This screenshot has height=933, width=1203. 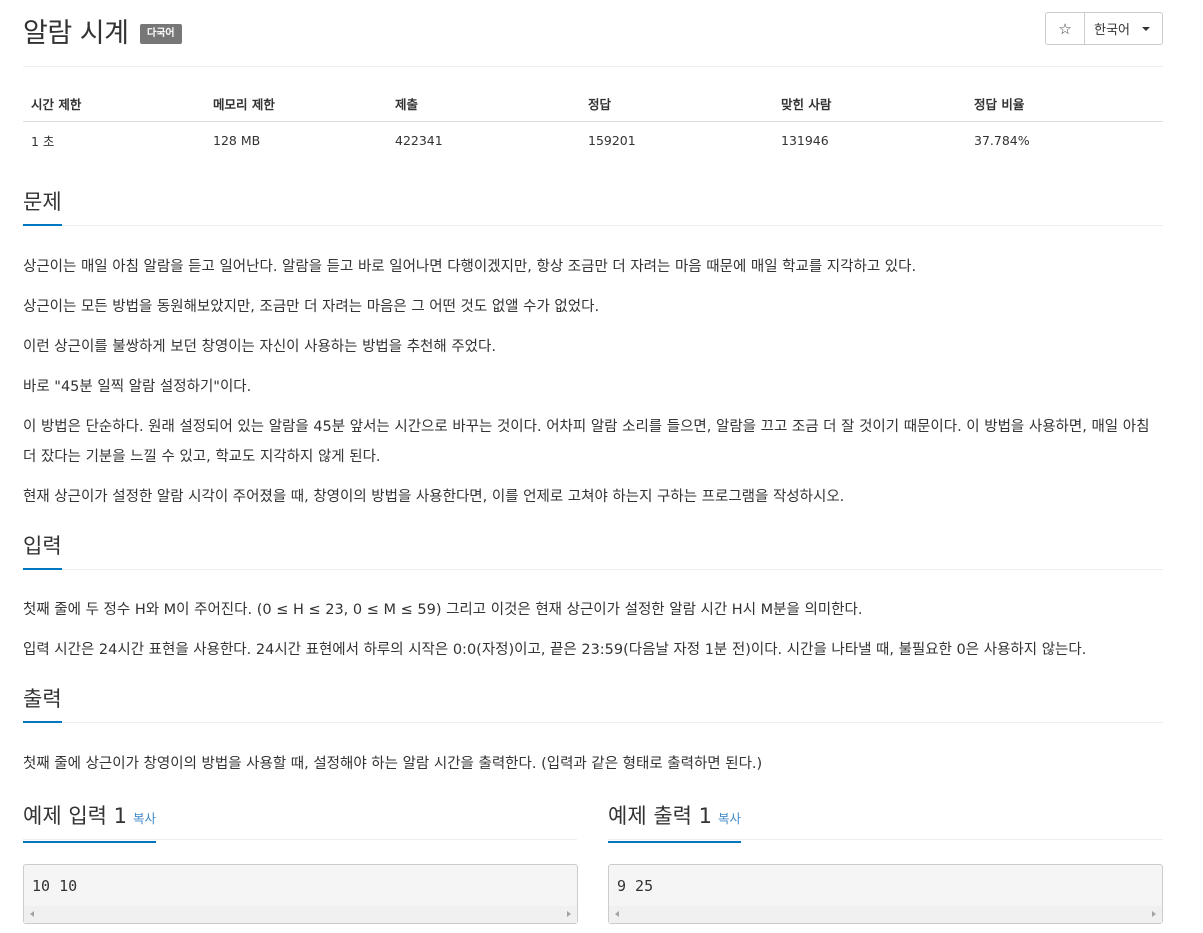 What do you see at coordinates (296, 104) in the screenshot?
I see `info-header-memory-limit: 메모리 제한` at bounding box center [296, 104].